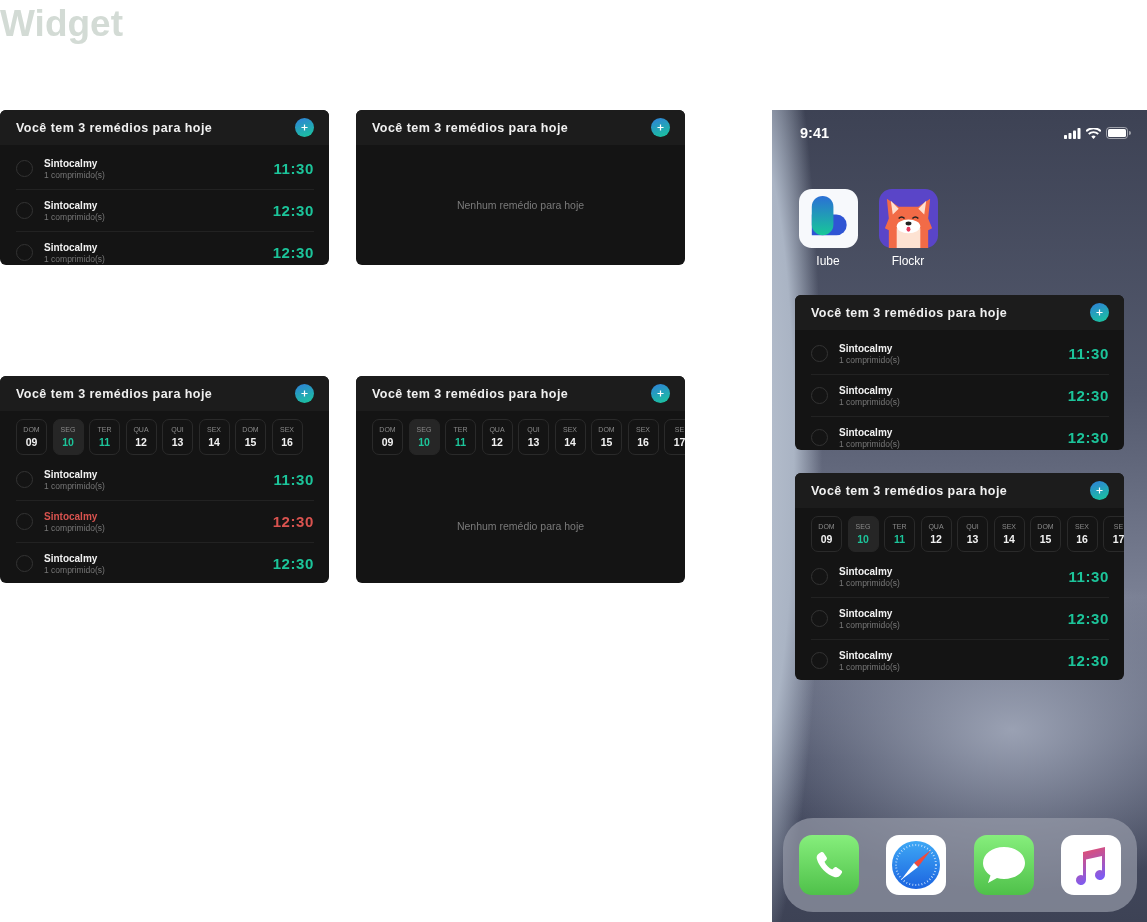 Image resolution: width=1147 pixels, height=922 pixels. I want to click on battery-icon, so click(1118, 133).